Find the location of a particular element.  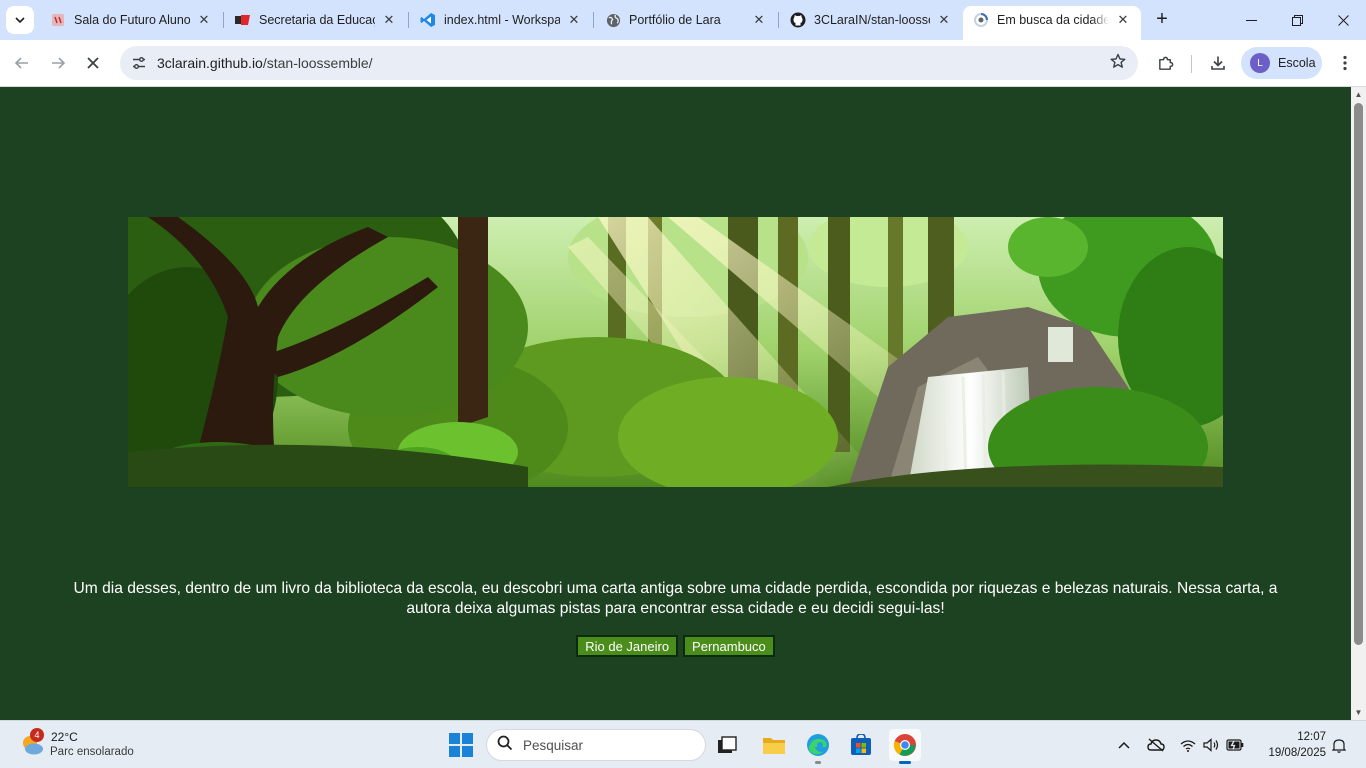

tab-search-button is located at coordinates (20, 20).